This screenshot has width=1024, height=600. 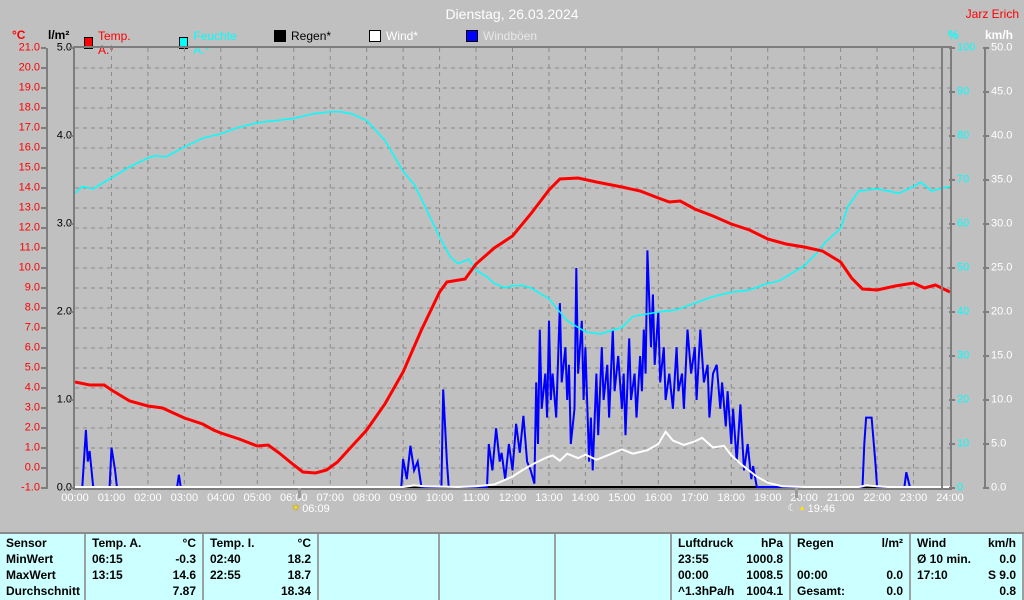 What do you see at coordinates (1002, 135) in the screenshot?
I see `wind-axis-tick-label: 40.0` at bounding box center [1002, 135].